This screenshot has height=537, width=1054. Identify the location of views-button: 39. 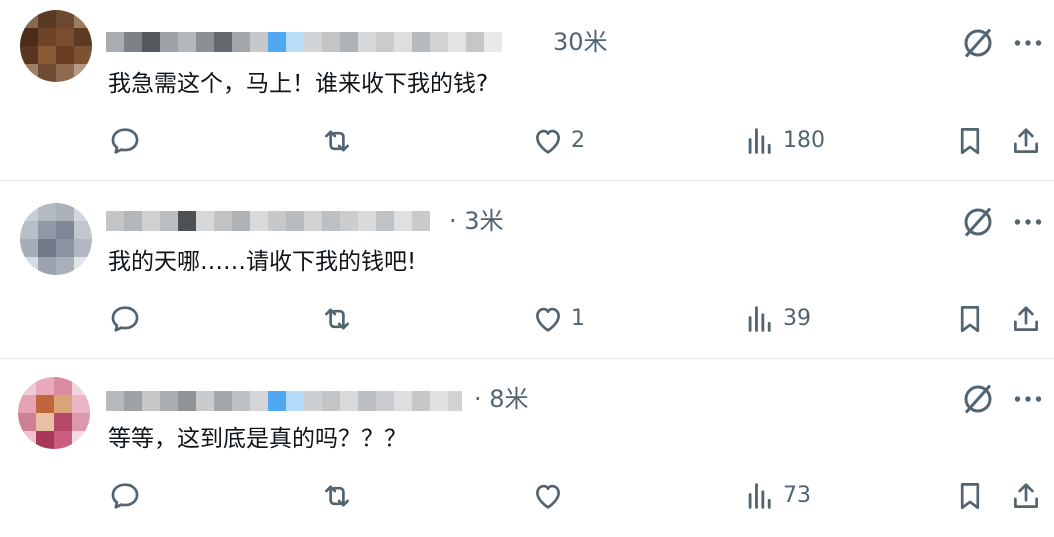
(777, 319).